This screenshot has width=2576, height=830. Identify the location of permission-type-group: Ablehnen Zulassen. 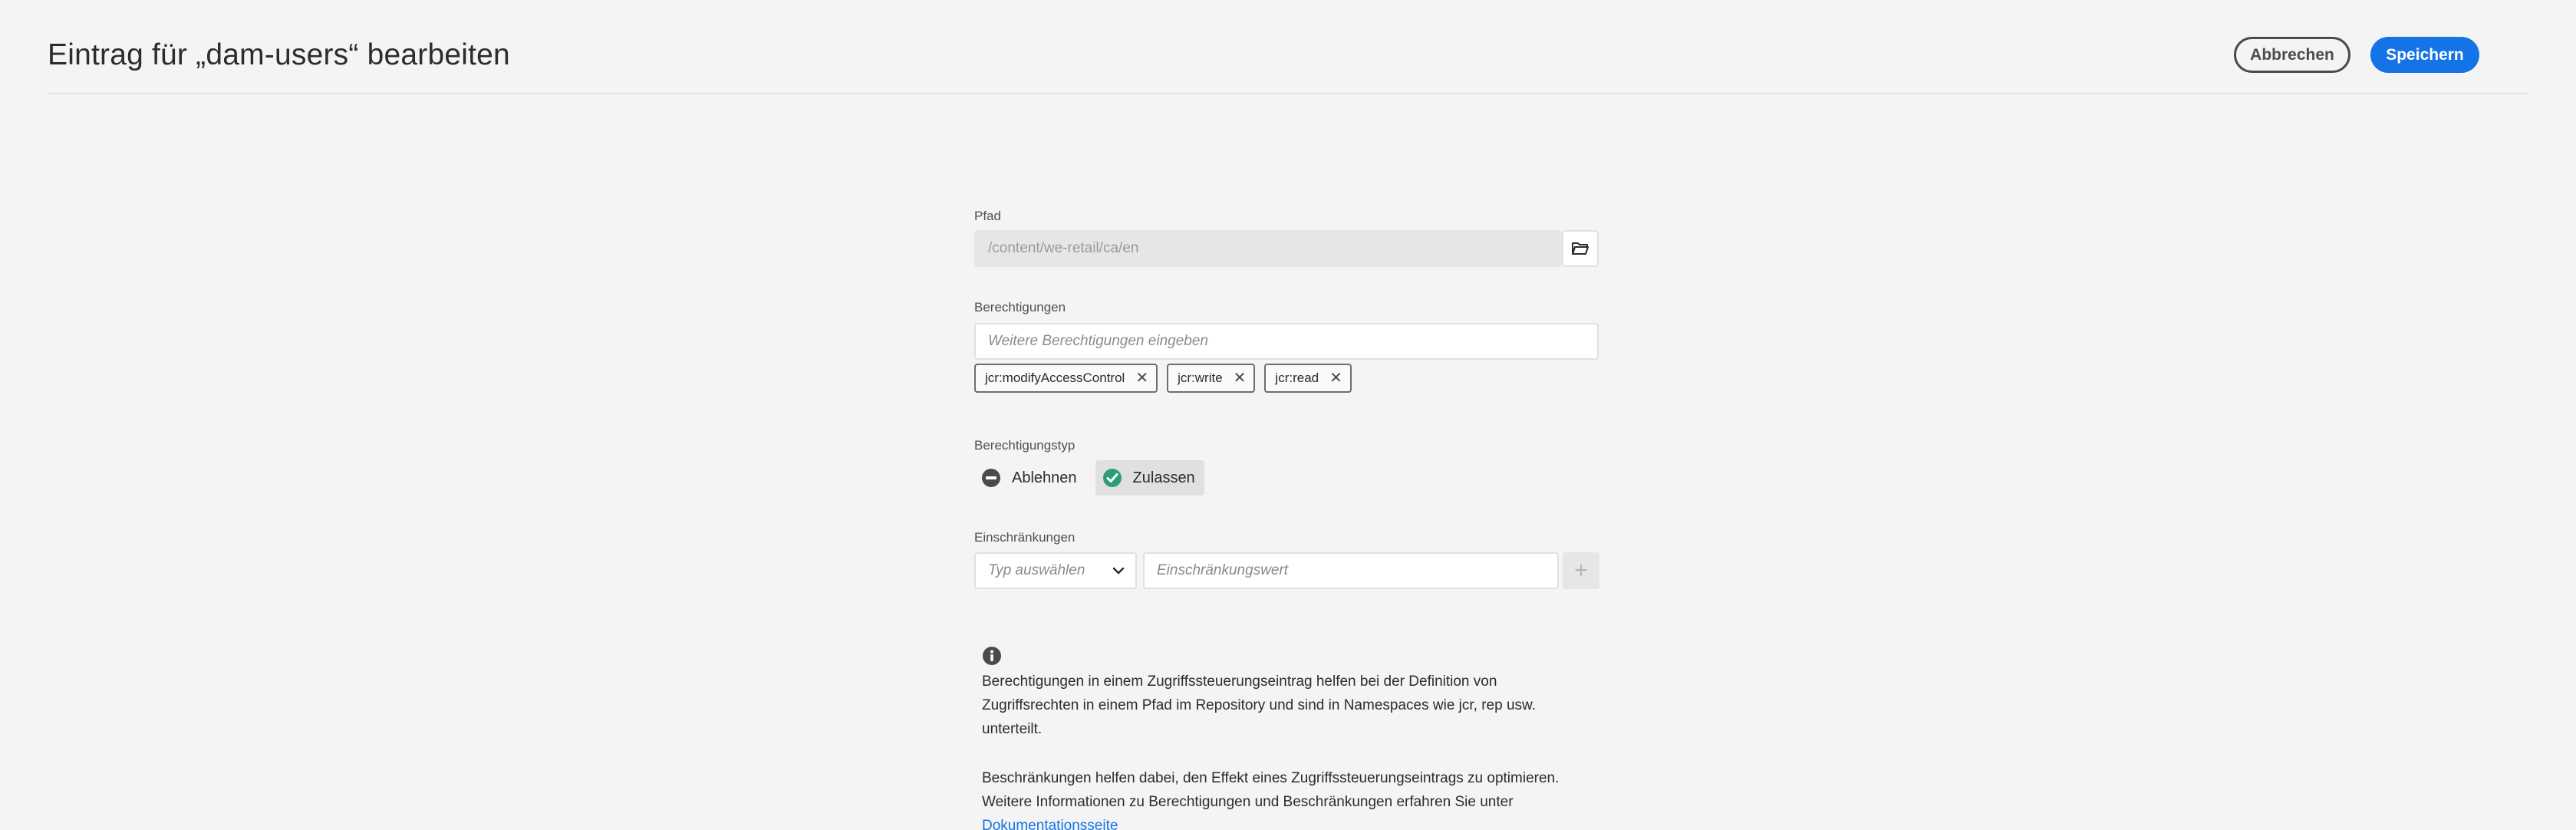
(1089, 478).